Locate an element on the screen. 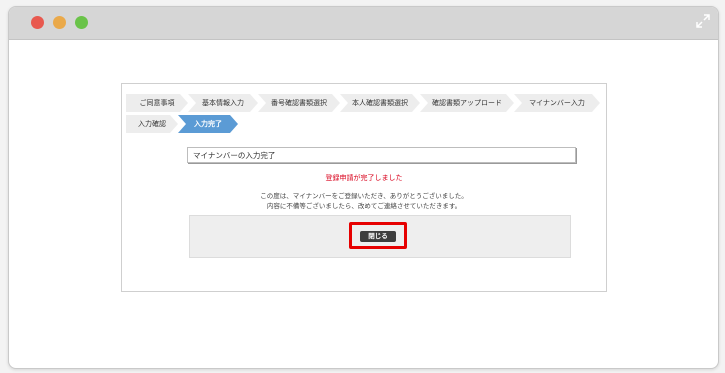 The image size is (725, 373). window-close-button is located at coordinates (37, 22).